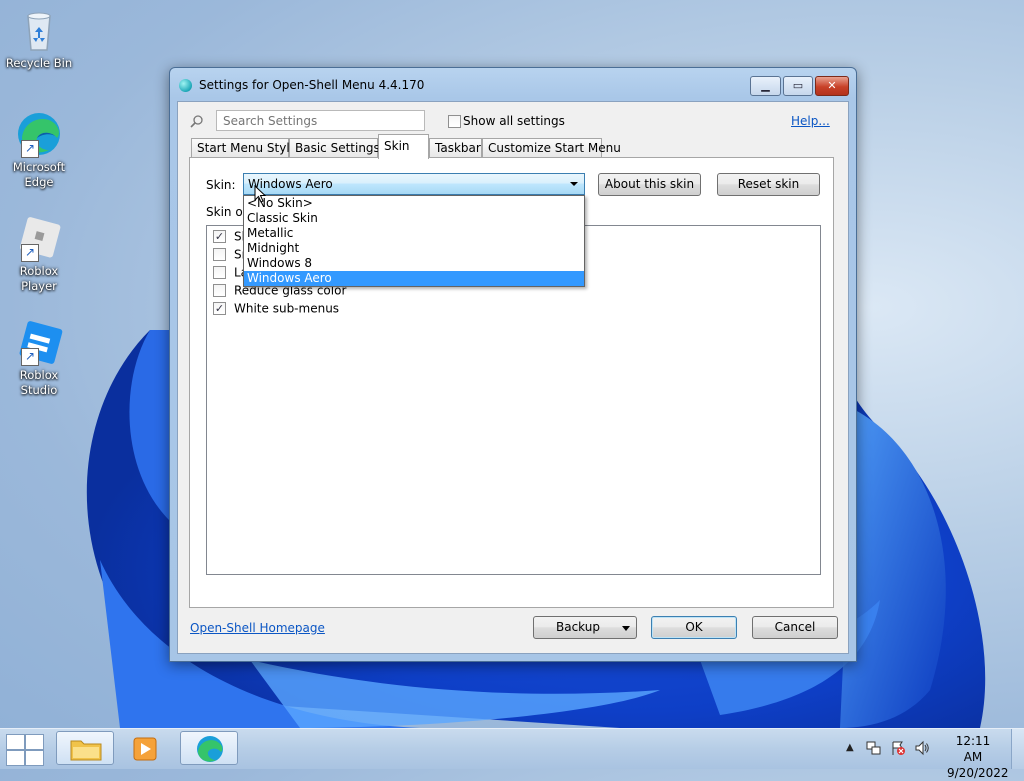 The image size is (1024, 781). I want to click on dropdown-option-no-skin: <No Skin>, so click(414, 203).